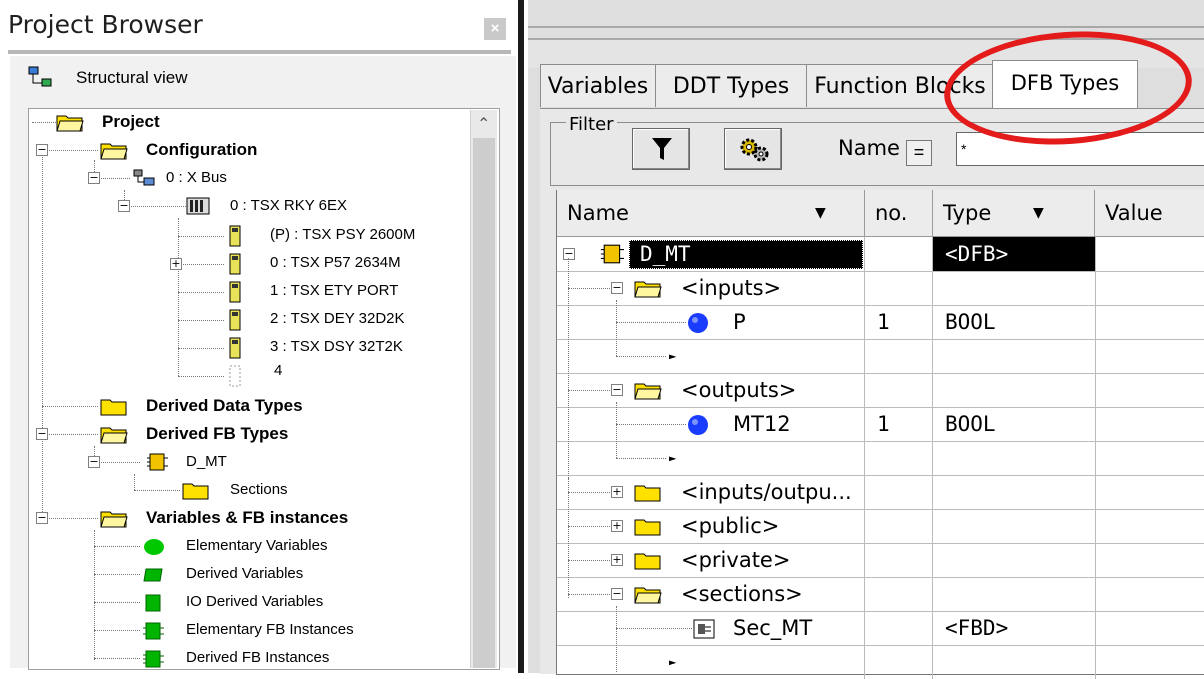  I want to click on row-type: <FBD>, so click(977, 628).